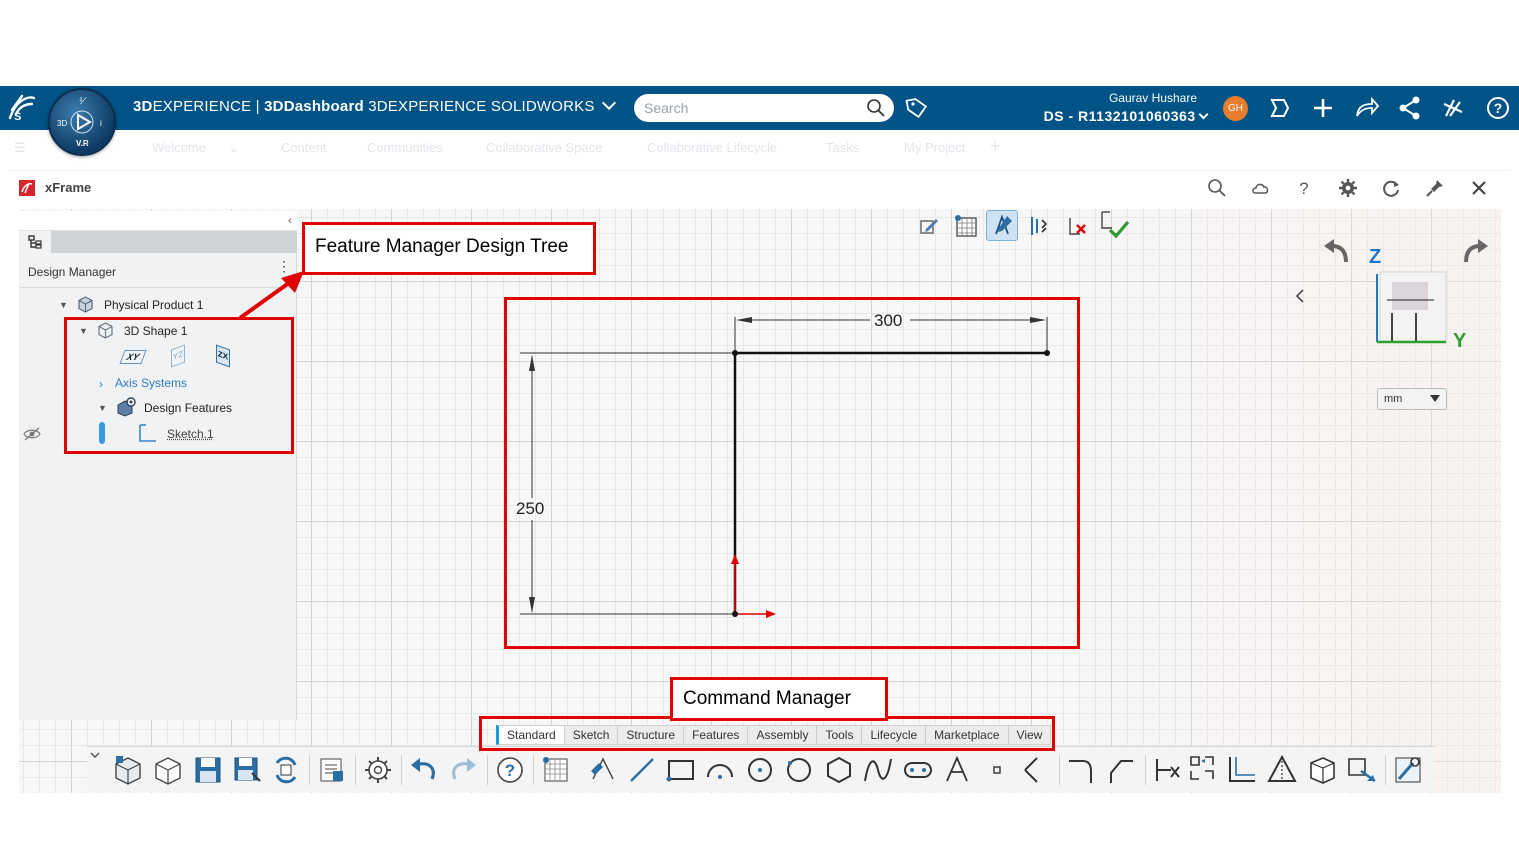 The width and height of the screenshot is (1519, 855). I want to click on tag-icon, so click(917, 108).